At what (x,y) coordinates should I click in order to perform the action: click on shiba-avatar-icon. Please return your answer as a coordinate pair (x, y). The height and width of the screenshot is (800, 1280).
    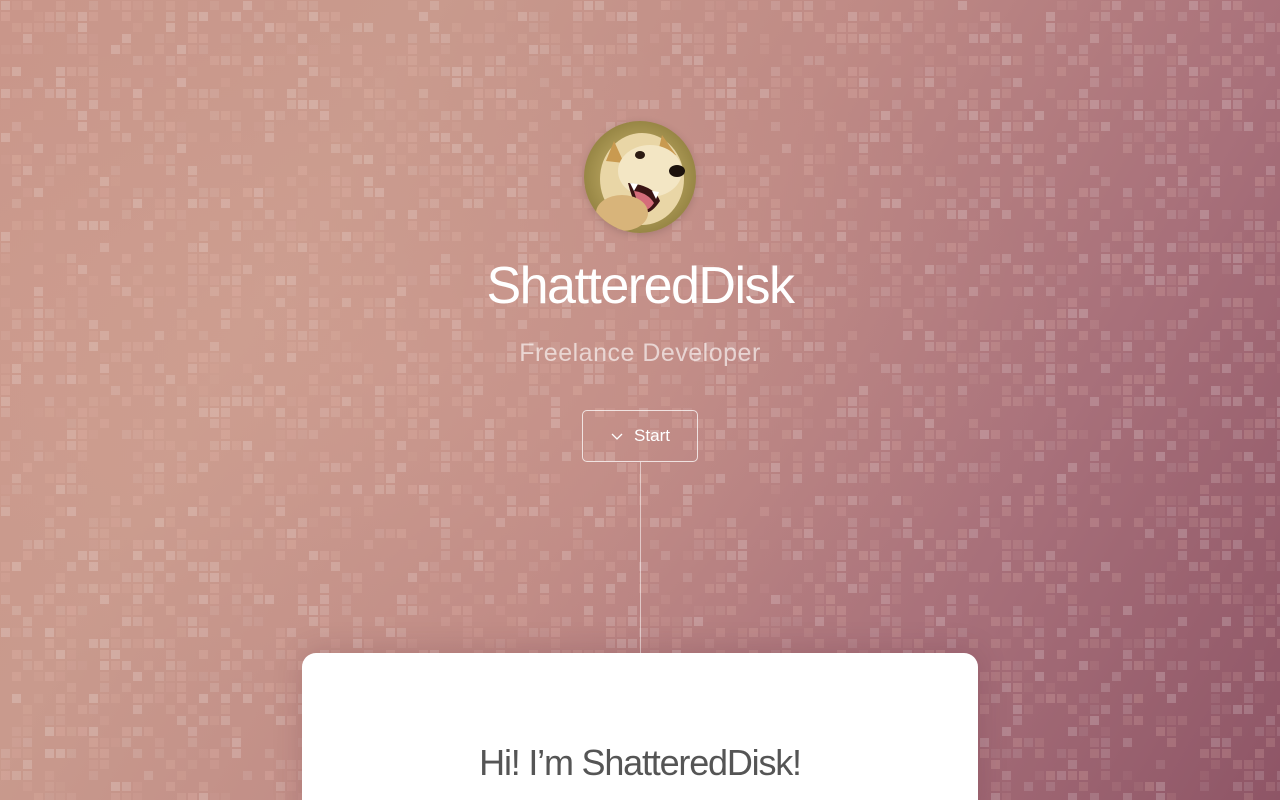
    Looking at the image, I should click on (640, 177).